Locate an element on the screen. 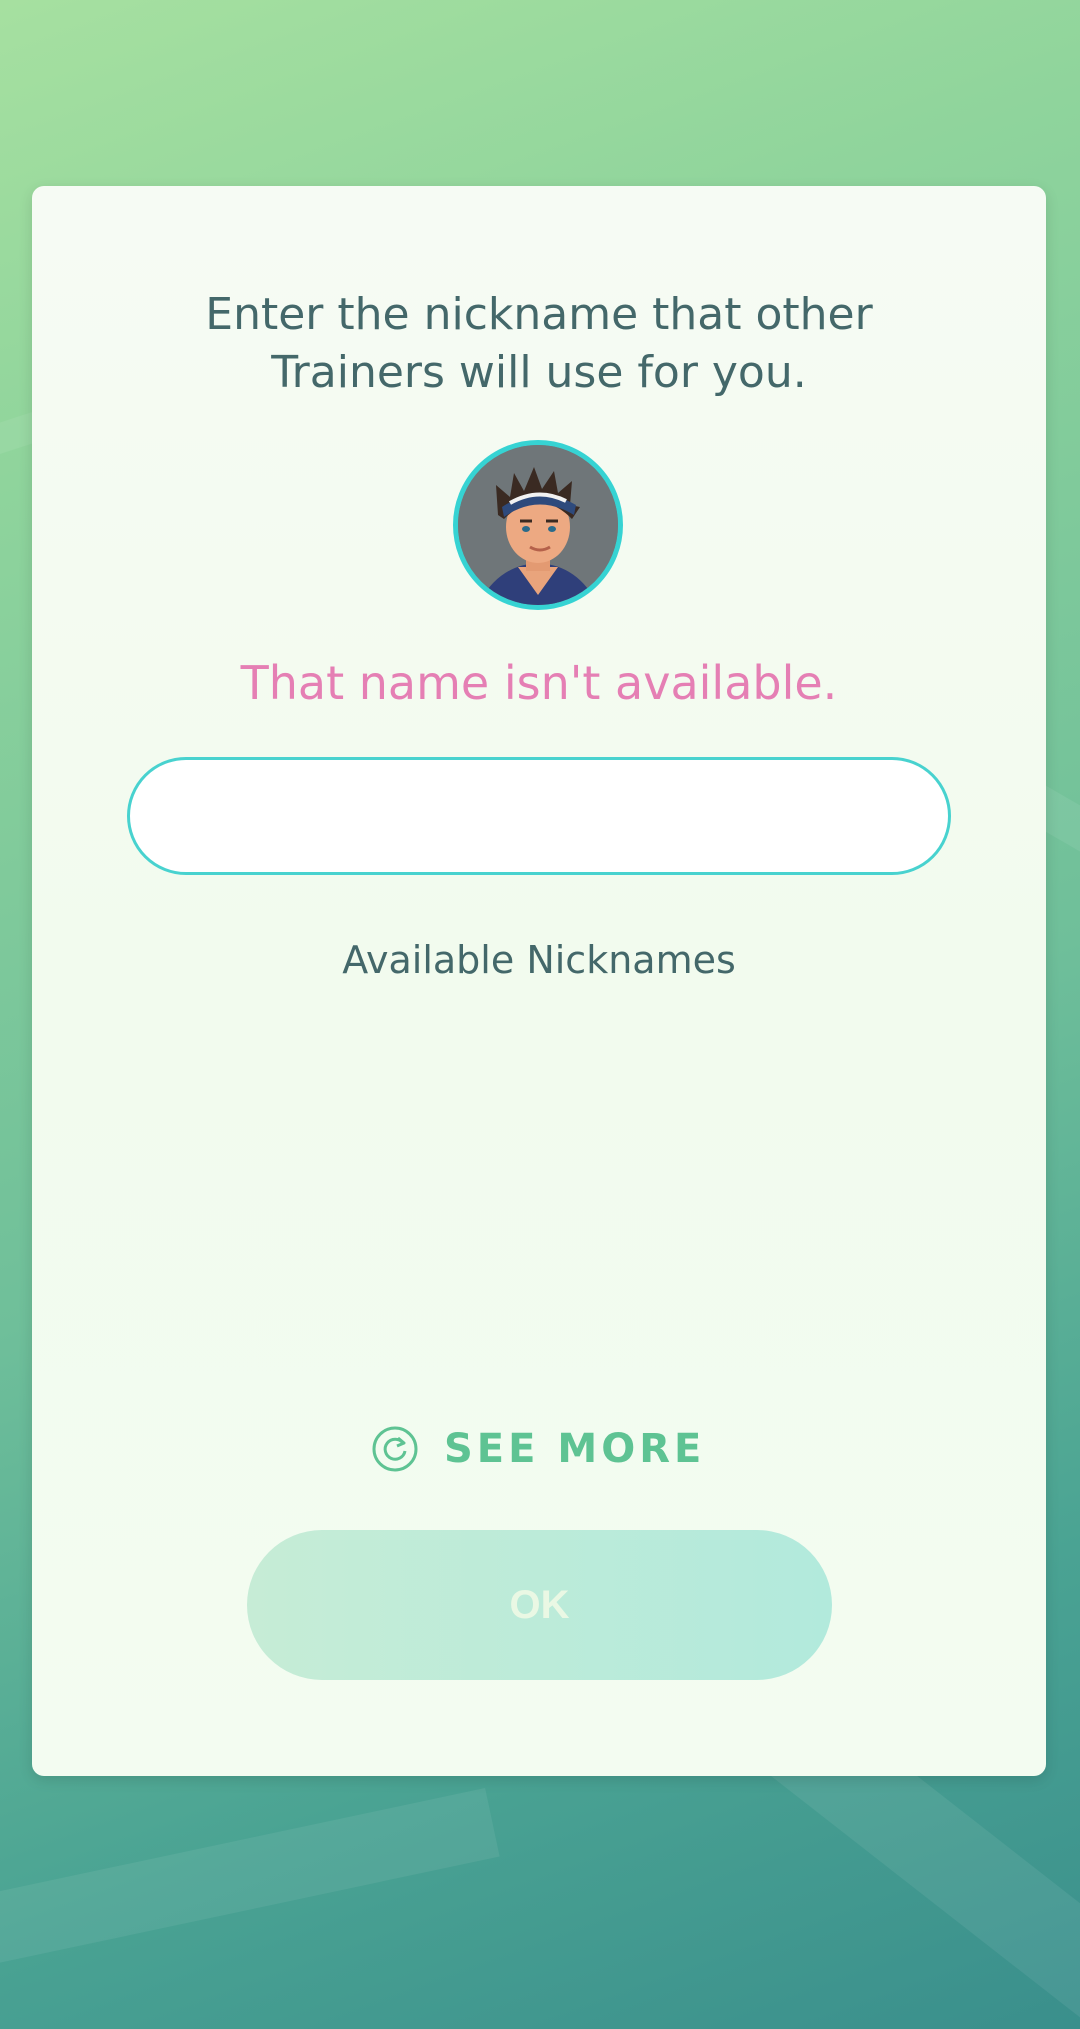  map-road is located at coordinates (250, 1895).